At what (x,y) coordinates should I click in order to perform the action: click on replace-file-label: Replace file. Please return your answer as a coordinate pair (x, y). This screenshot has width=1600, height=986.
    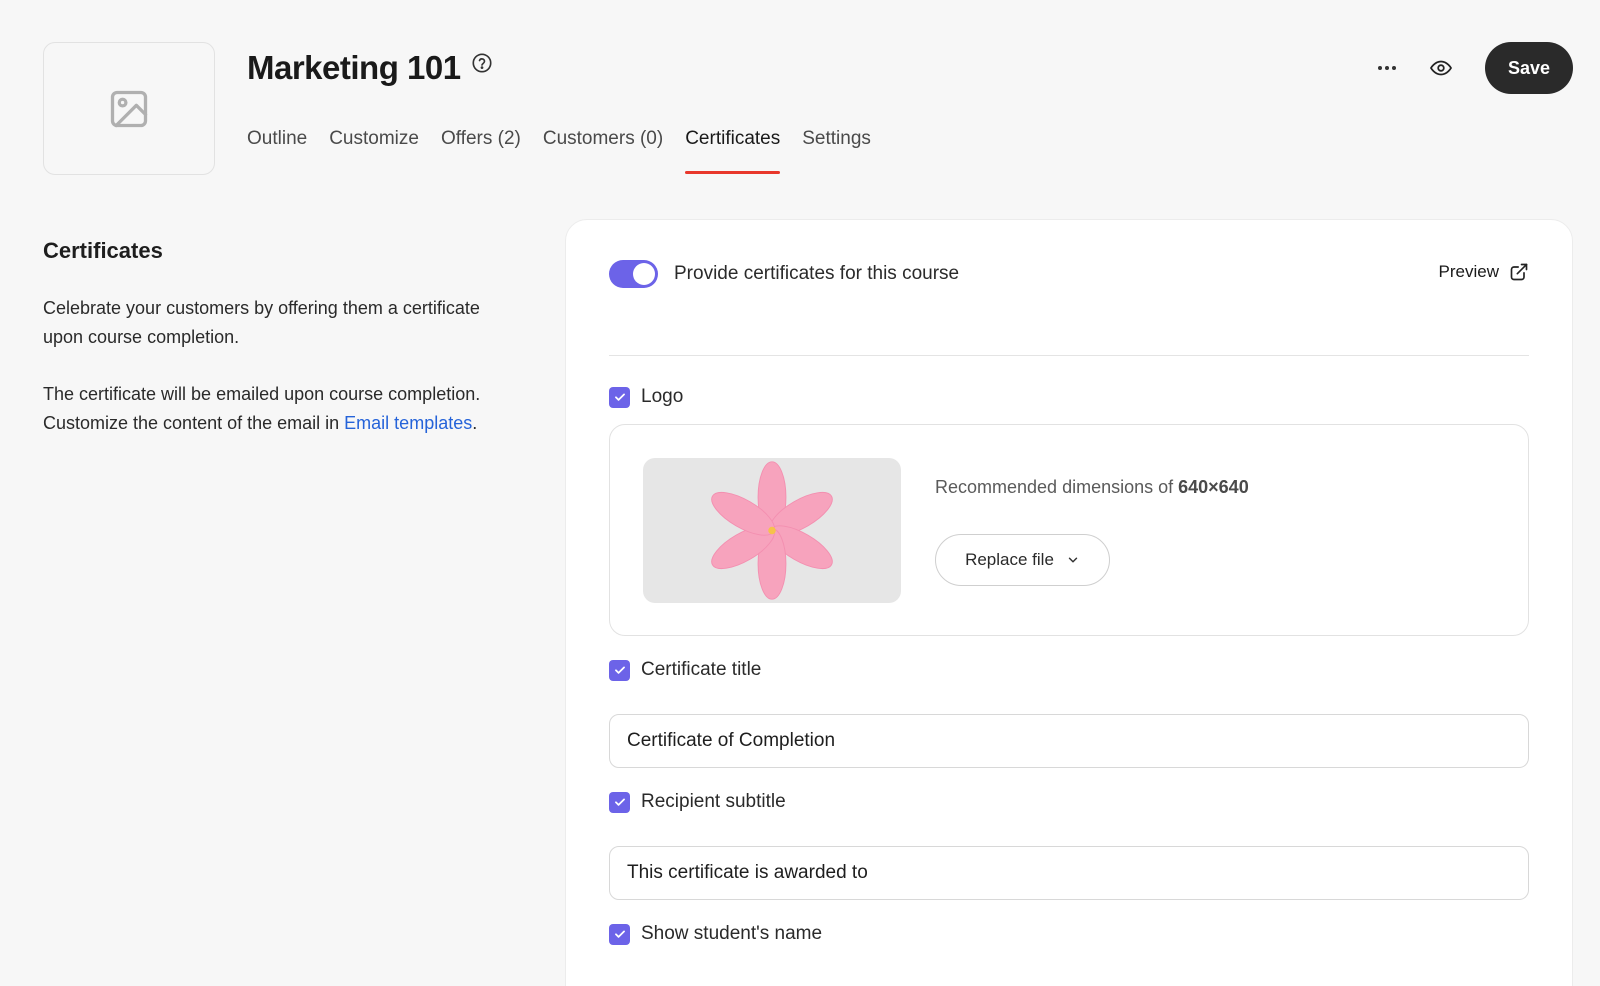
    Looking at the image, I should click on (1009, 559).